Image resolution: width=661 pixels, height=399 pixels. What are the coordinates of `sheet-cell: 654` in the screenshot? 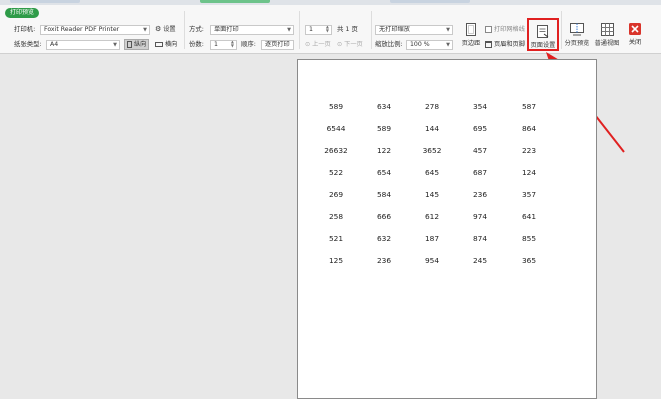 It's located at (384, 172).